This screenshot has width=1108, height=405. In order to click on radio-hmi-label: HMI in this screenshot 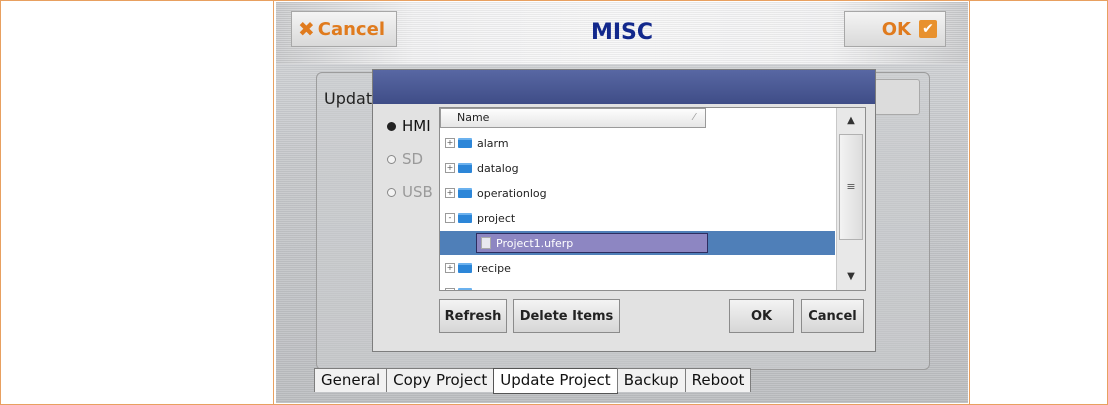, I will do `click(416, 126)`.